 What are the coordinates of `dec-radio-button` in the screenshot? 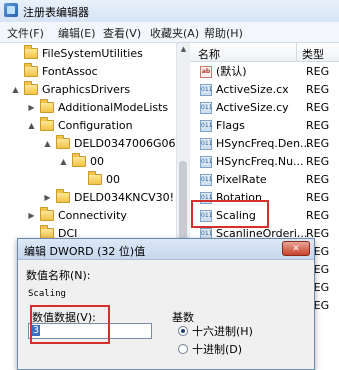 It's located at (183, 349).